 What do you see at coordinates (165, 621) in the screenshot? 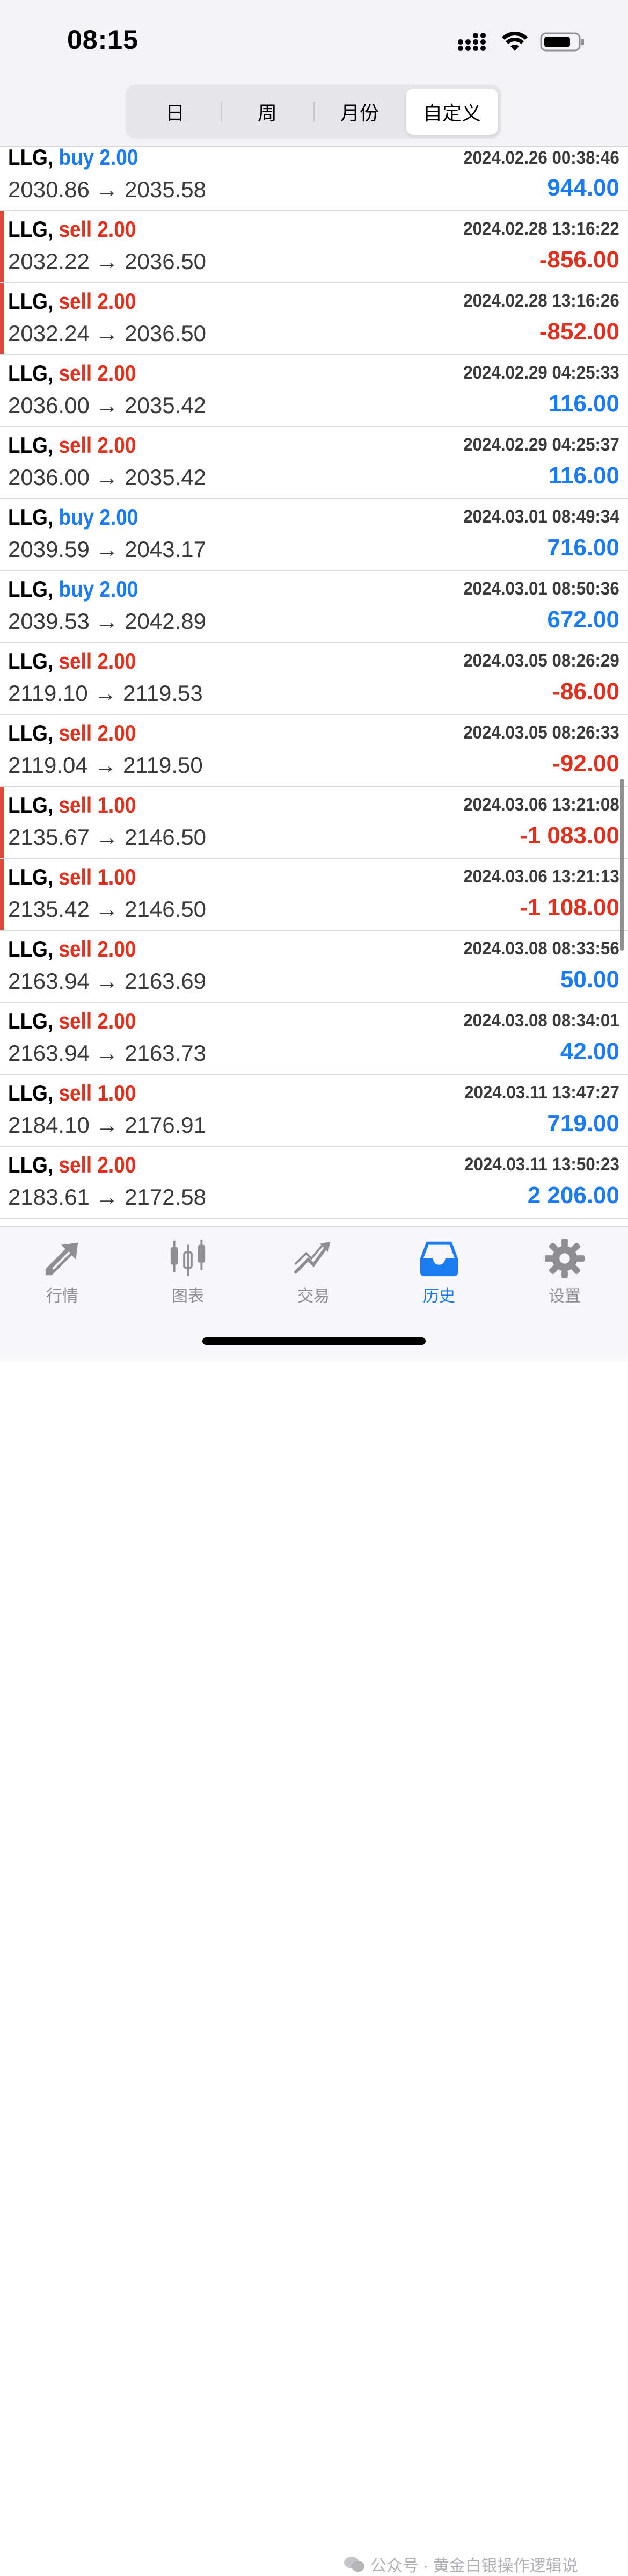
I see `close-price: 2042.89` at bounding box center [165, 621].